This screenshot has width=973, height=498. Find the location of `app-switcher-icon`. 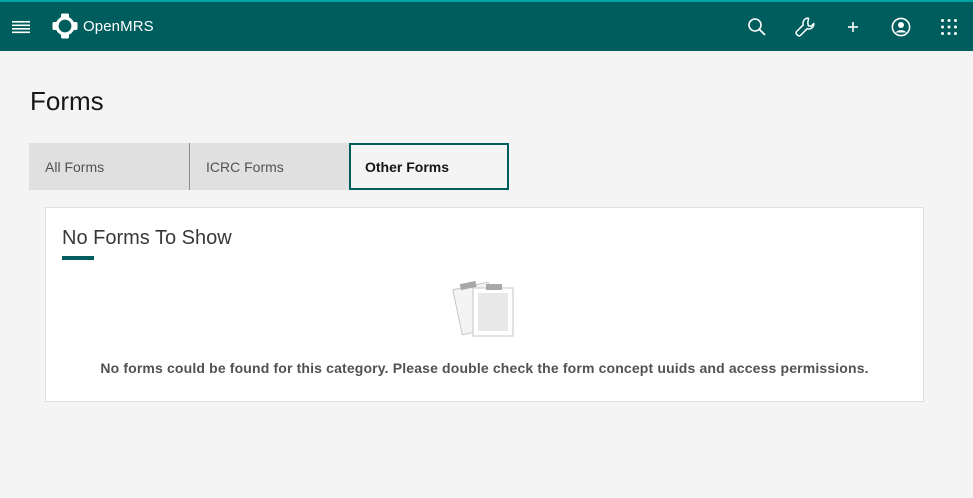

app-switcher-icon is located at coordinates (949, 26).